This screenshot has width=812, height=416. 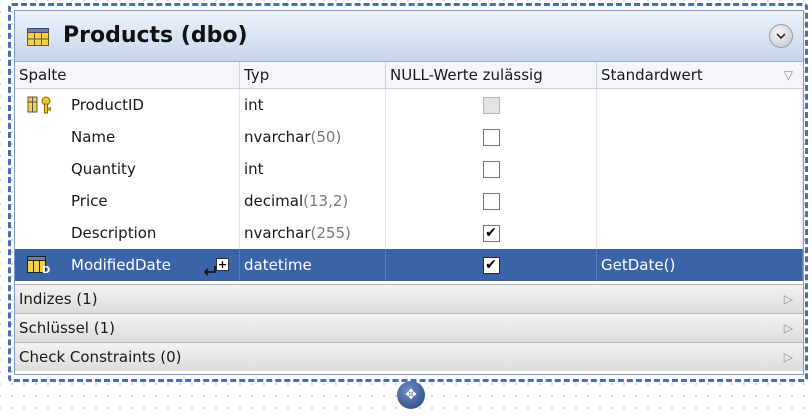 I want to click on column-name: Price, so click(x=89, y=201).